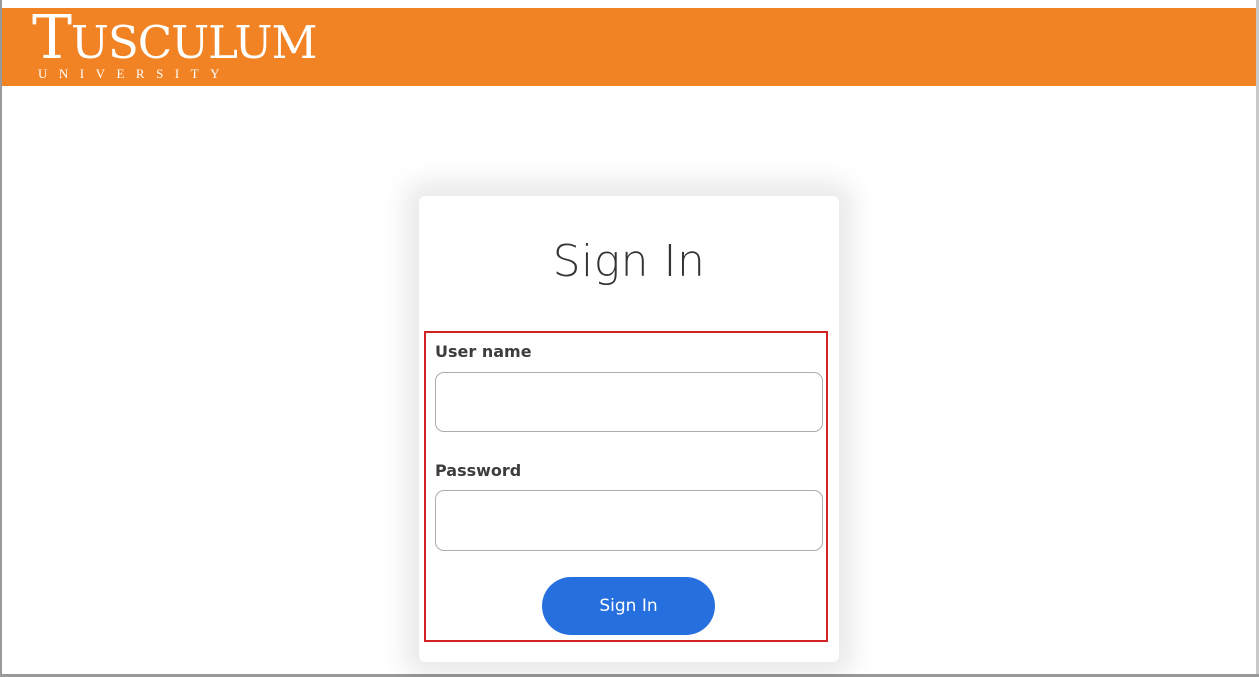 Image resolution: width=1259 pixels, height=677 pixels. Describe the element at coordinates (629, 402) in the screenshot. I see `username-input` at that location.